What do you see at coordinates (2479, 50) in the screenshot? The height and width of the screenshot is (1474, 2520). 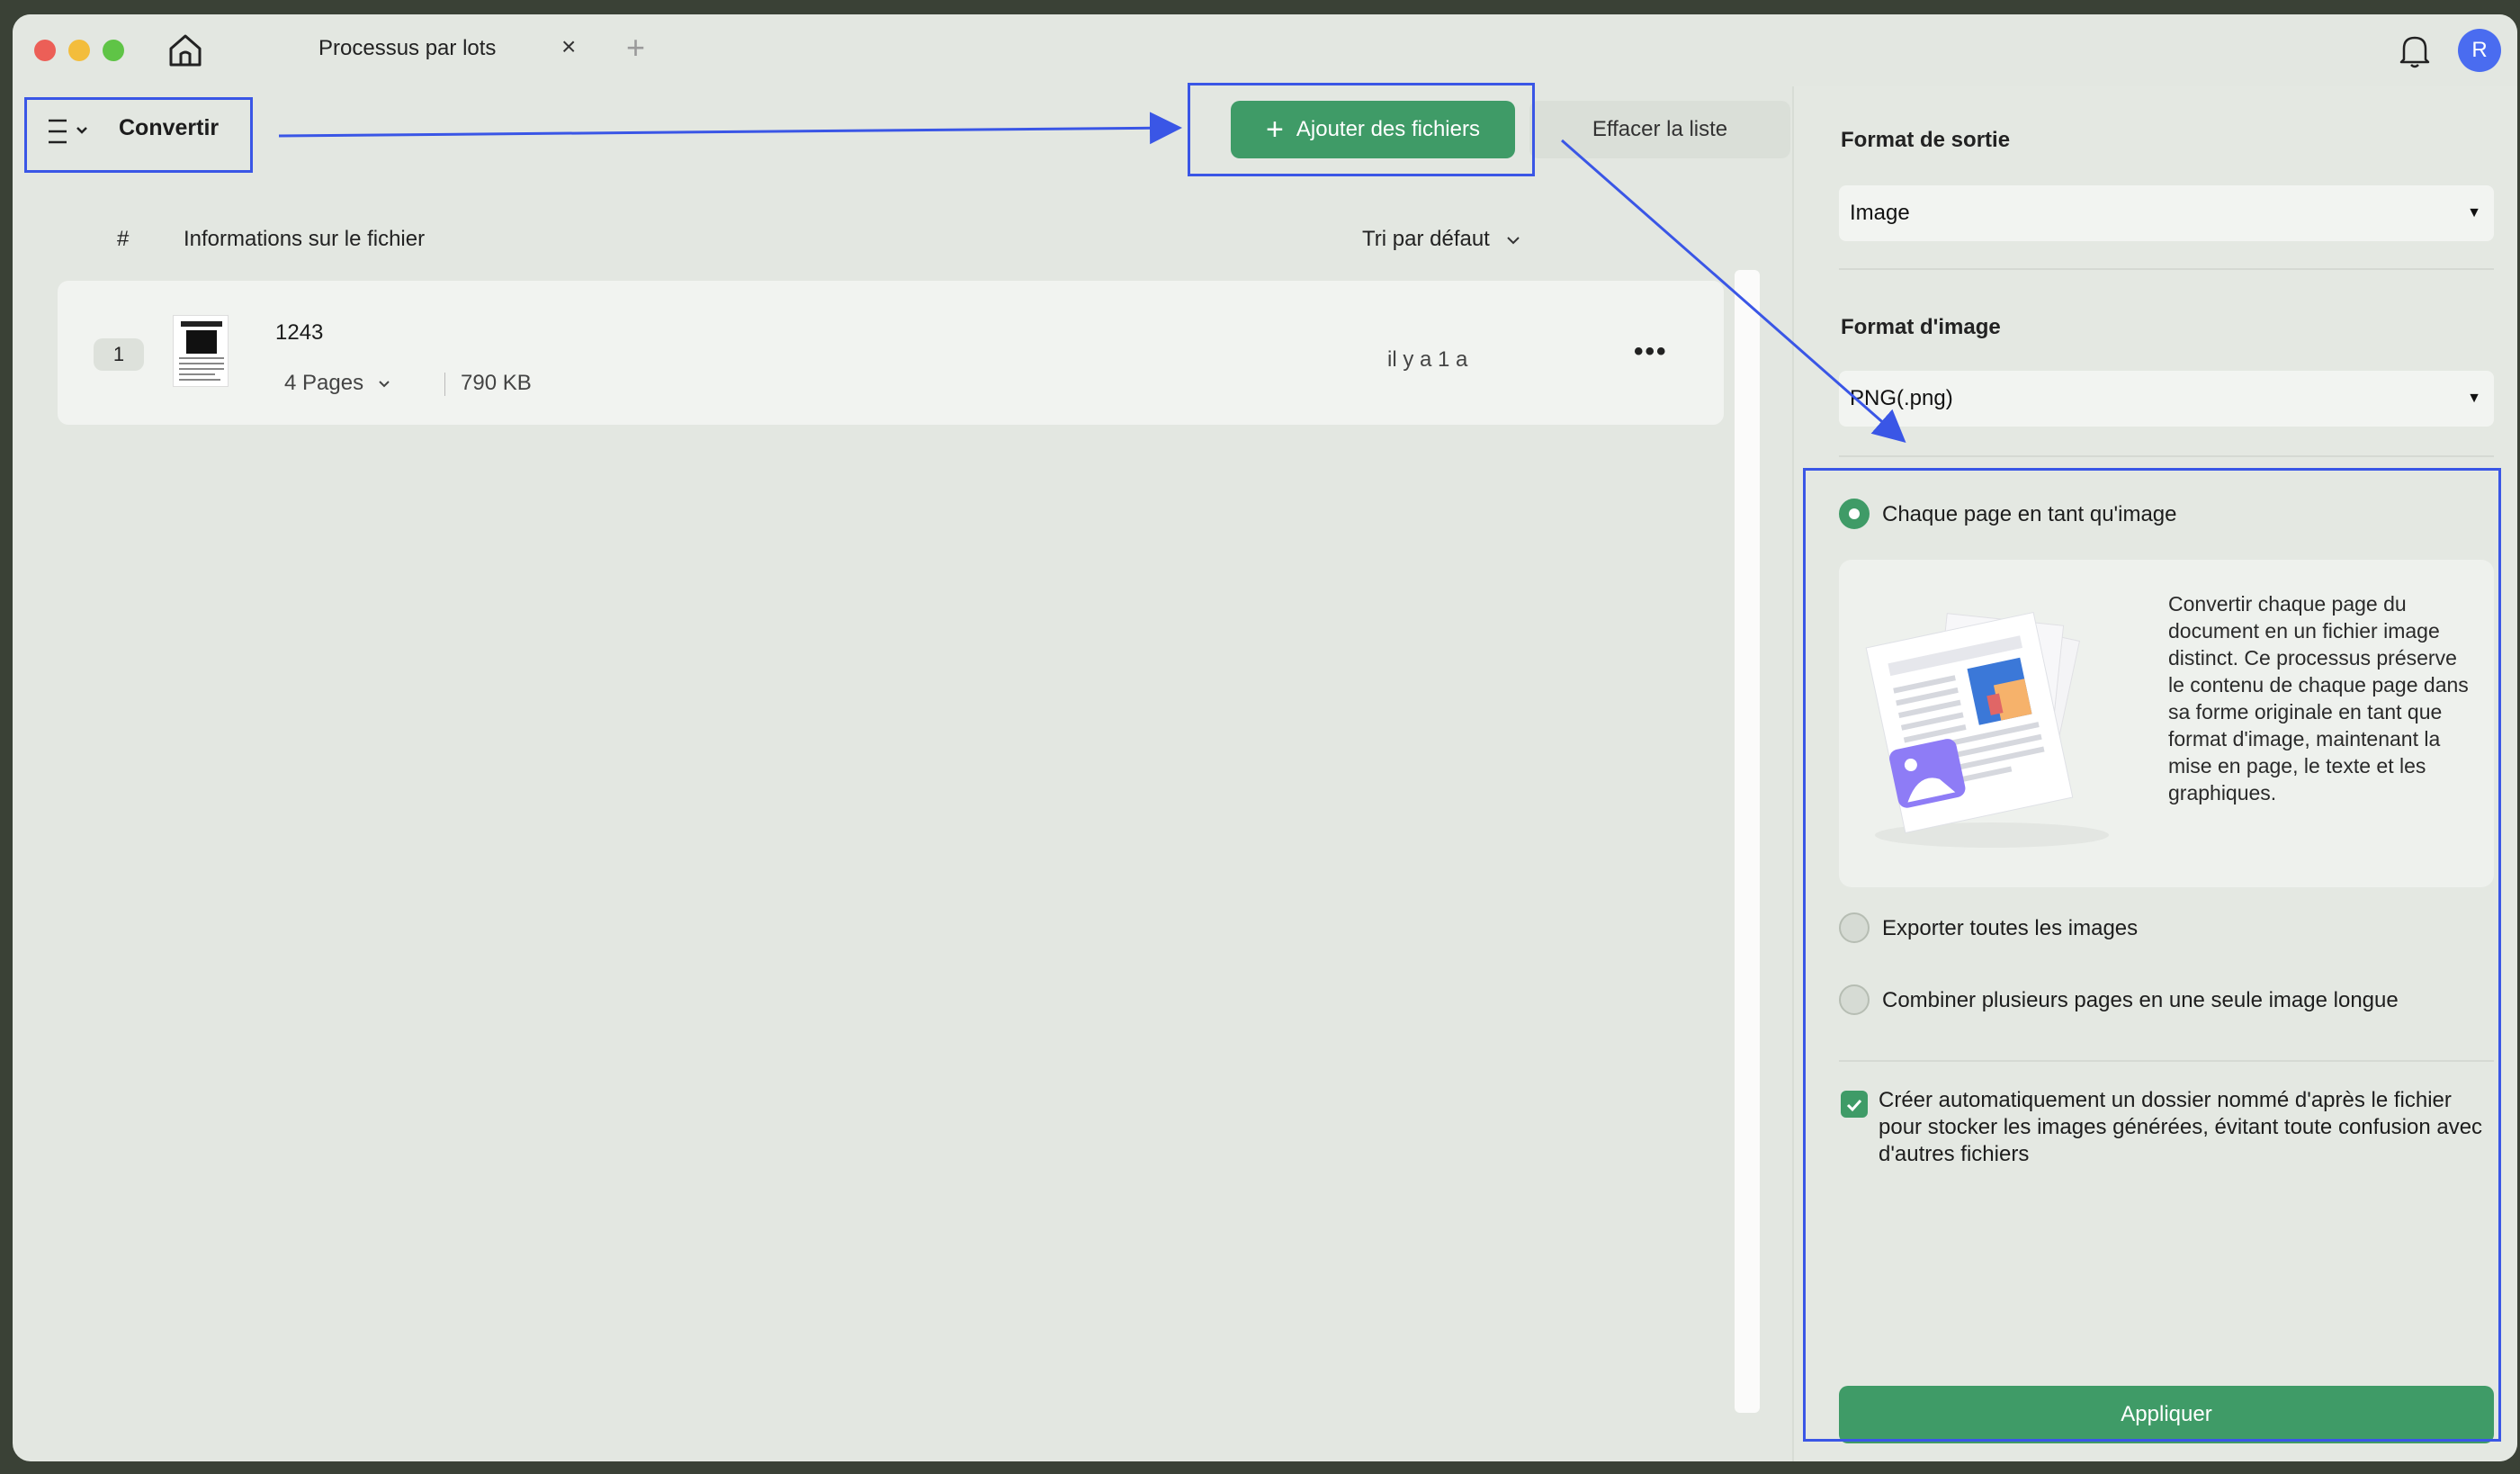 I see `avatar: R` at bounding box center [2479, 50].